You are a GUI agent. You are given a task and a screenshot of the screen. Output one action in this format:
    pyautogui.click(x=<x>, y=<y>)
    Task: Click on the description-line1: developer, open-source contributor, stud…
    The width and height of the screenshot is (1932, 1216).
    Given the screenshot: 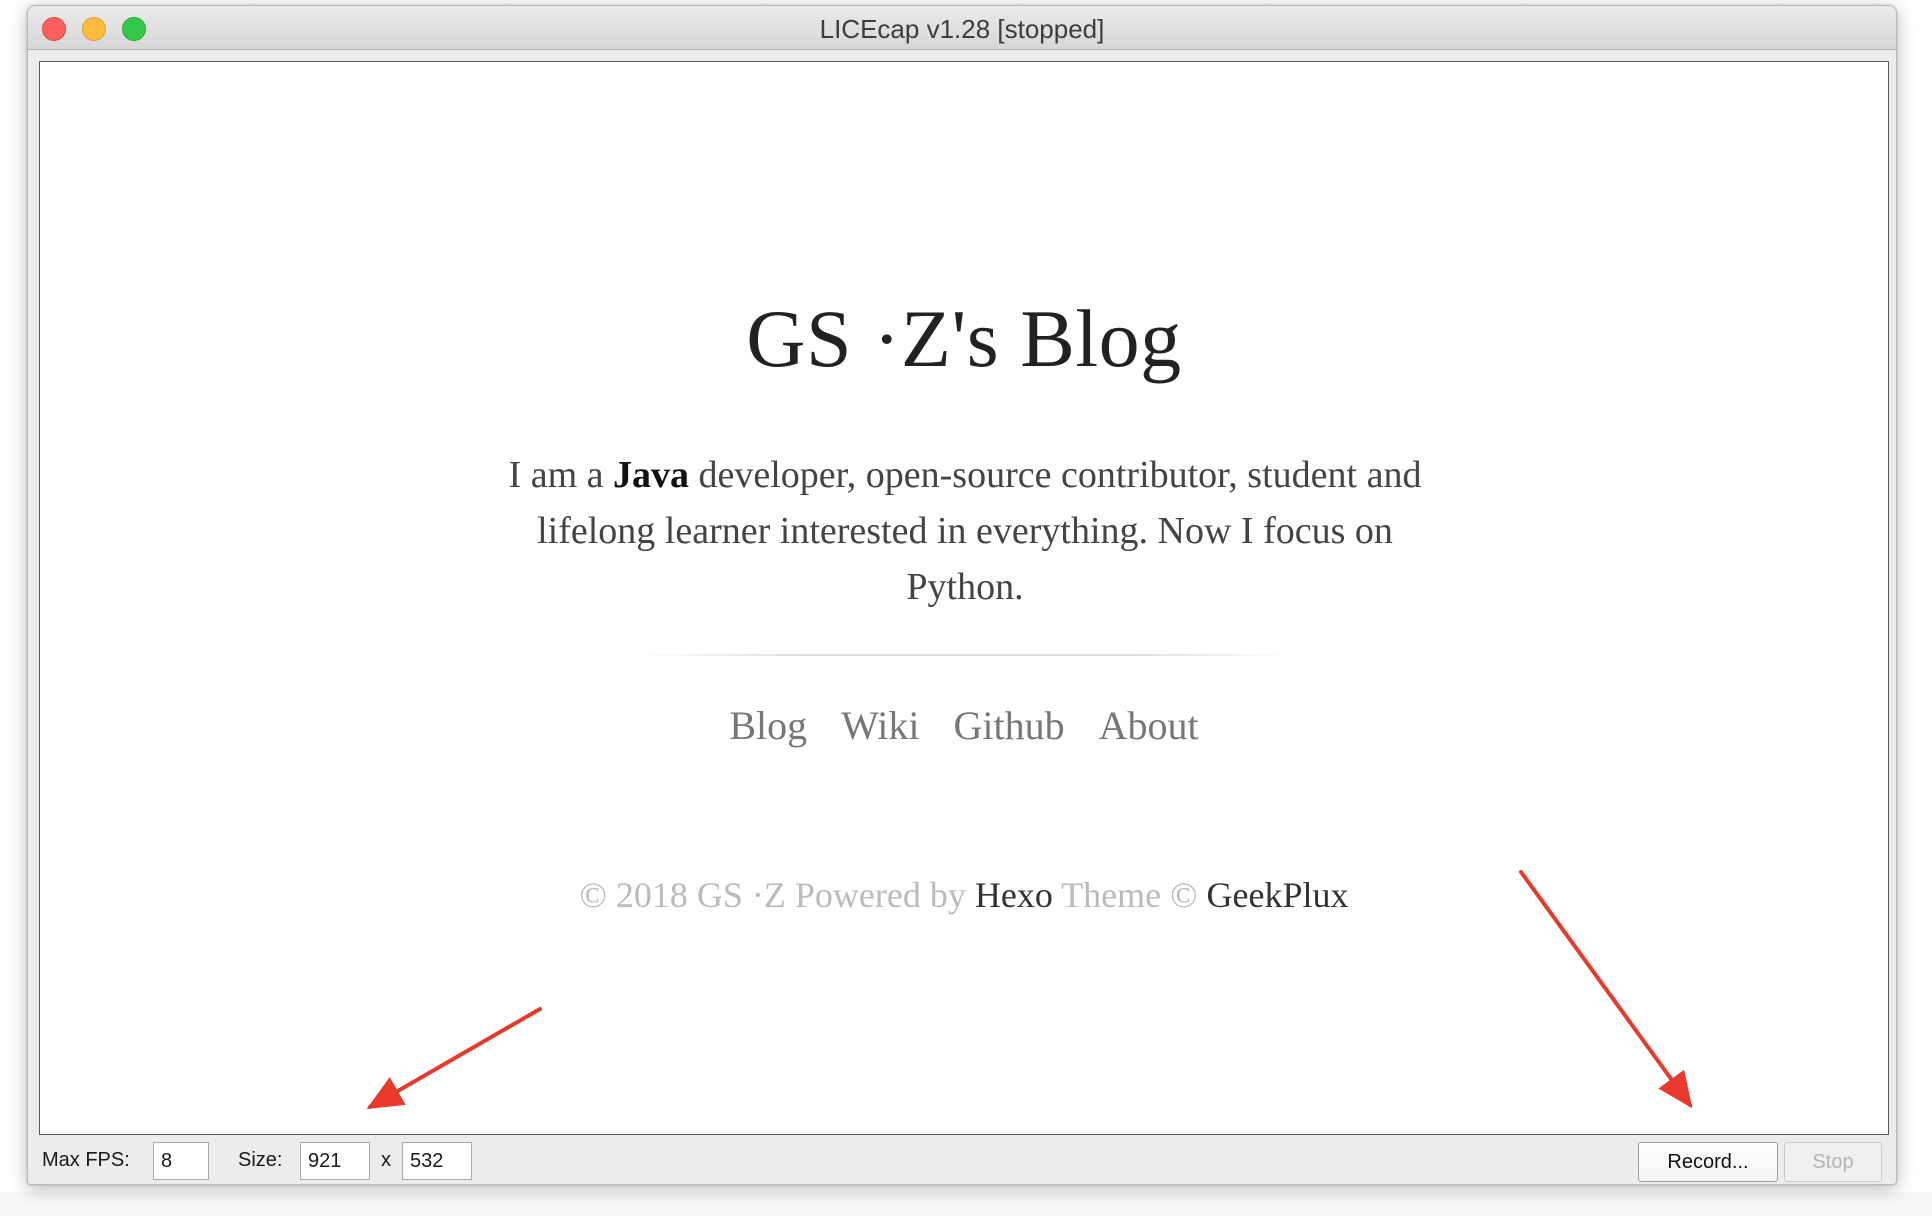 What is the action you would take?
    pyautogui.click(x=1055, y=475)
    